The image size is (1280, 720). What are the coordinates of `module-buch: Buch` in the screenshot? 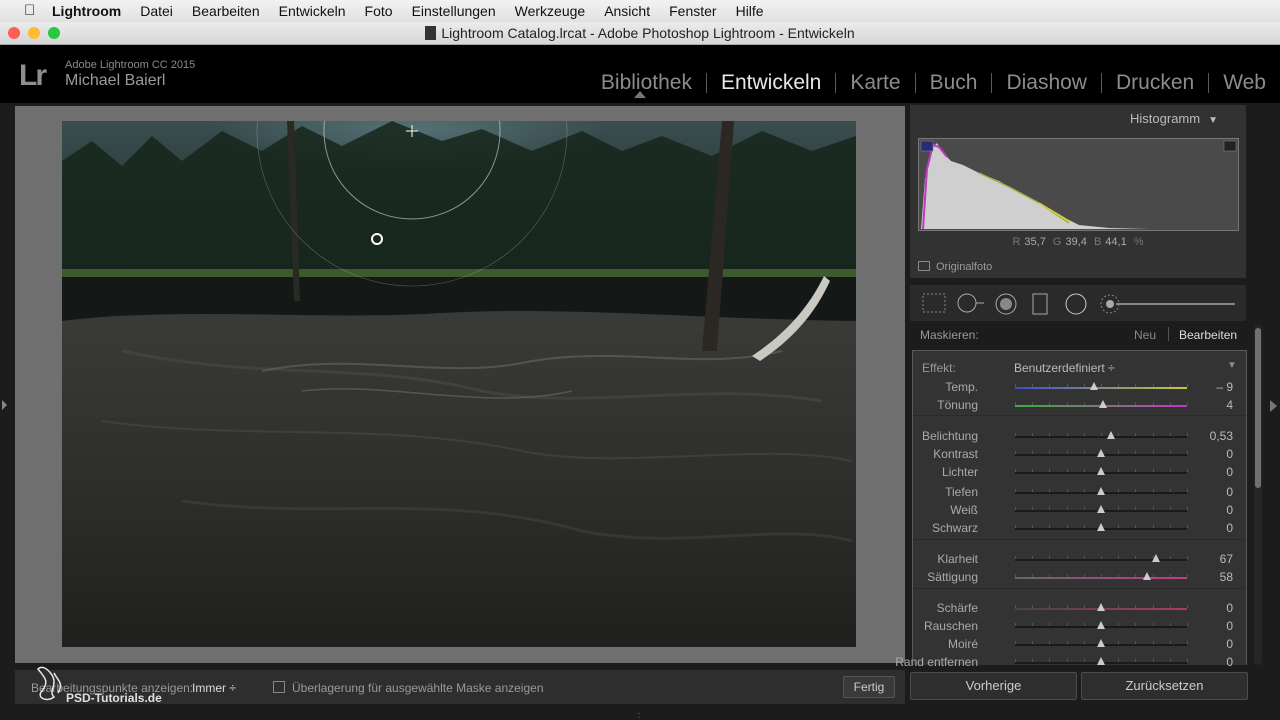 It's located at (954, 83).